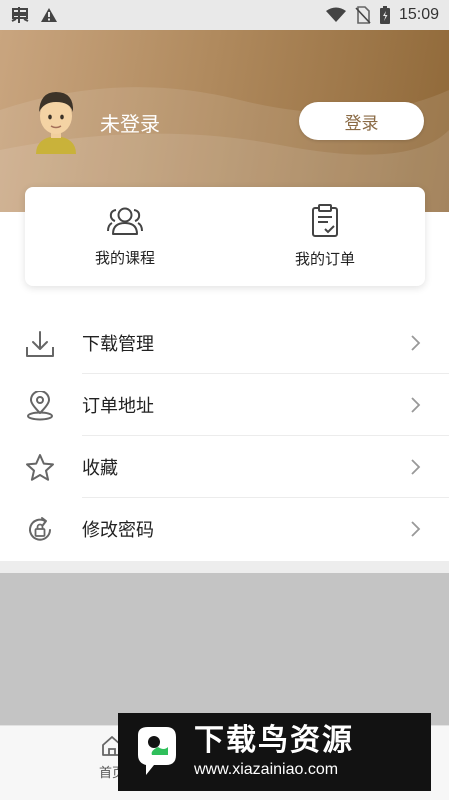  Describe the element at coordinates (118, 530) in the screenshot. I see `menu-item-label: 修改密码` at that location.